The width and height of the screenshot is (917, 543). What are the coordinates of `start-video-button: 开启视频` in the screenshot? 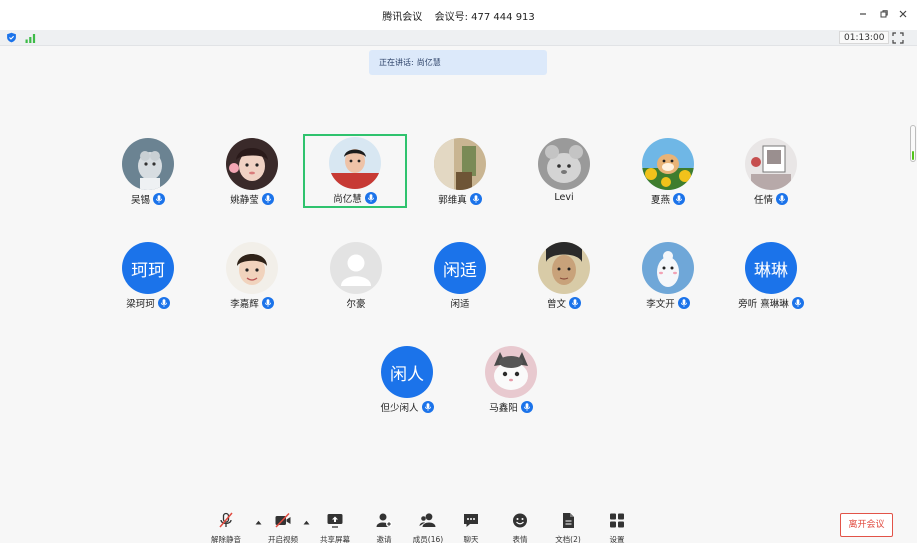 It's located at (283, 527).